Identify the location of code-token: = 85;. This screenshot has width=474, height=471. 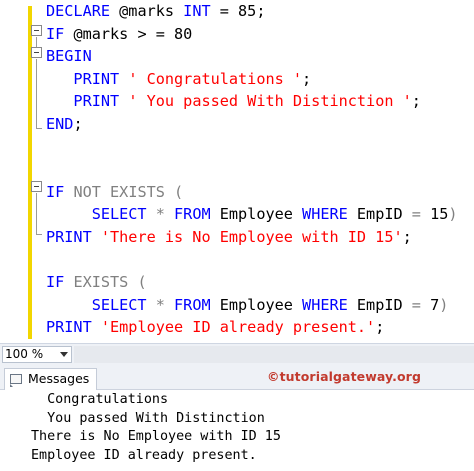
(238, 11).